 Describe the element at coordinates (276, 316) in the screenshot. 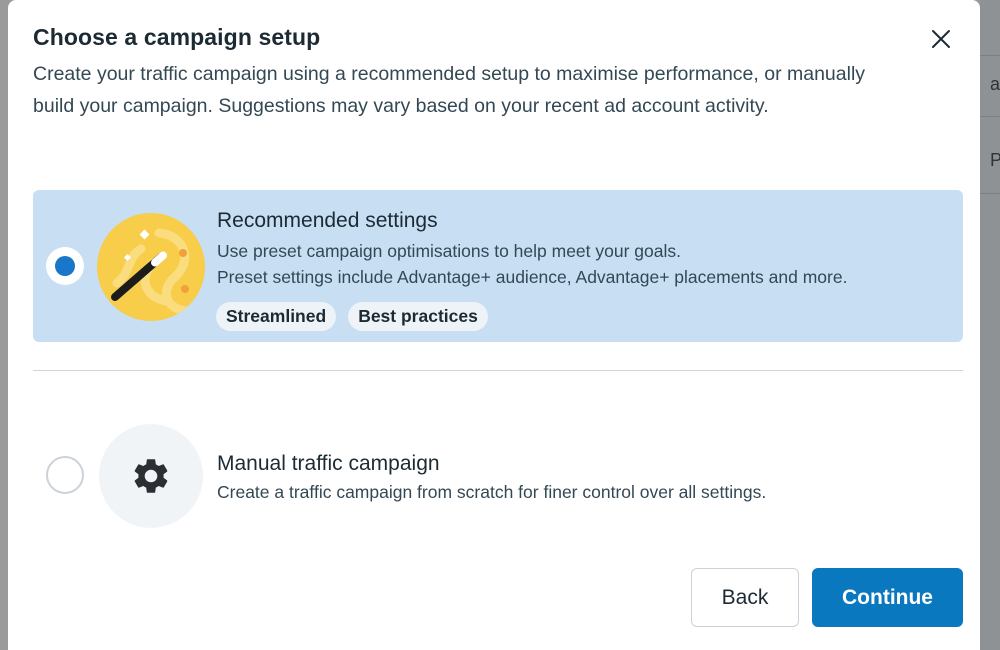

I see `tag-streamlined: Streamlined` at that location.